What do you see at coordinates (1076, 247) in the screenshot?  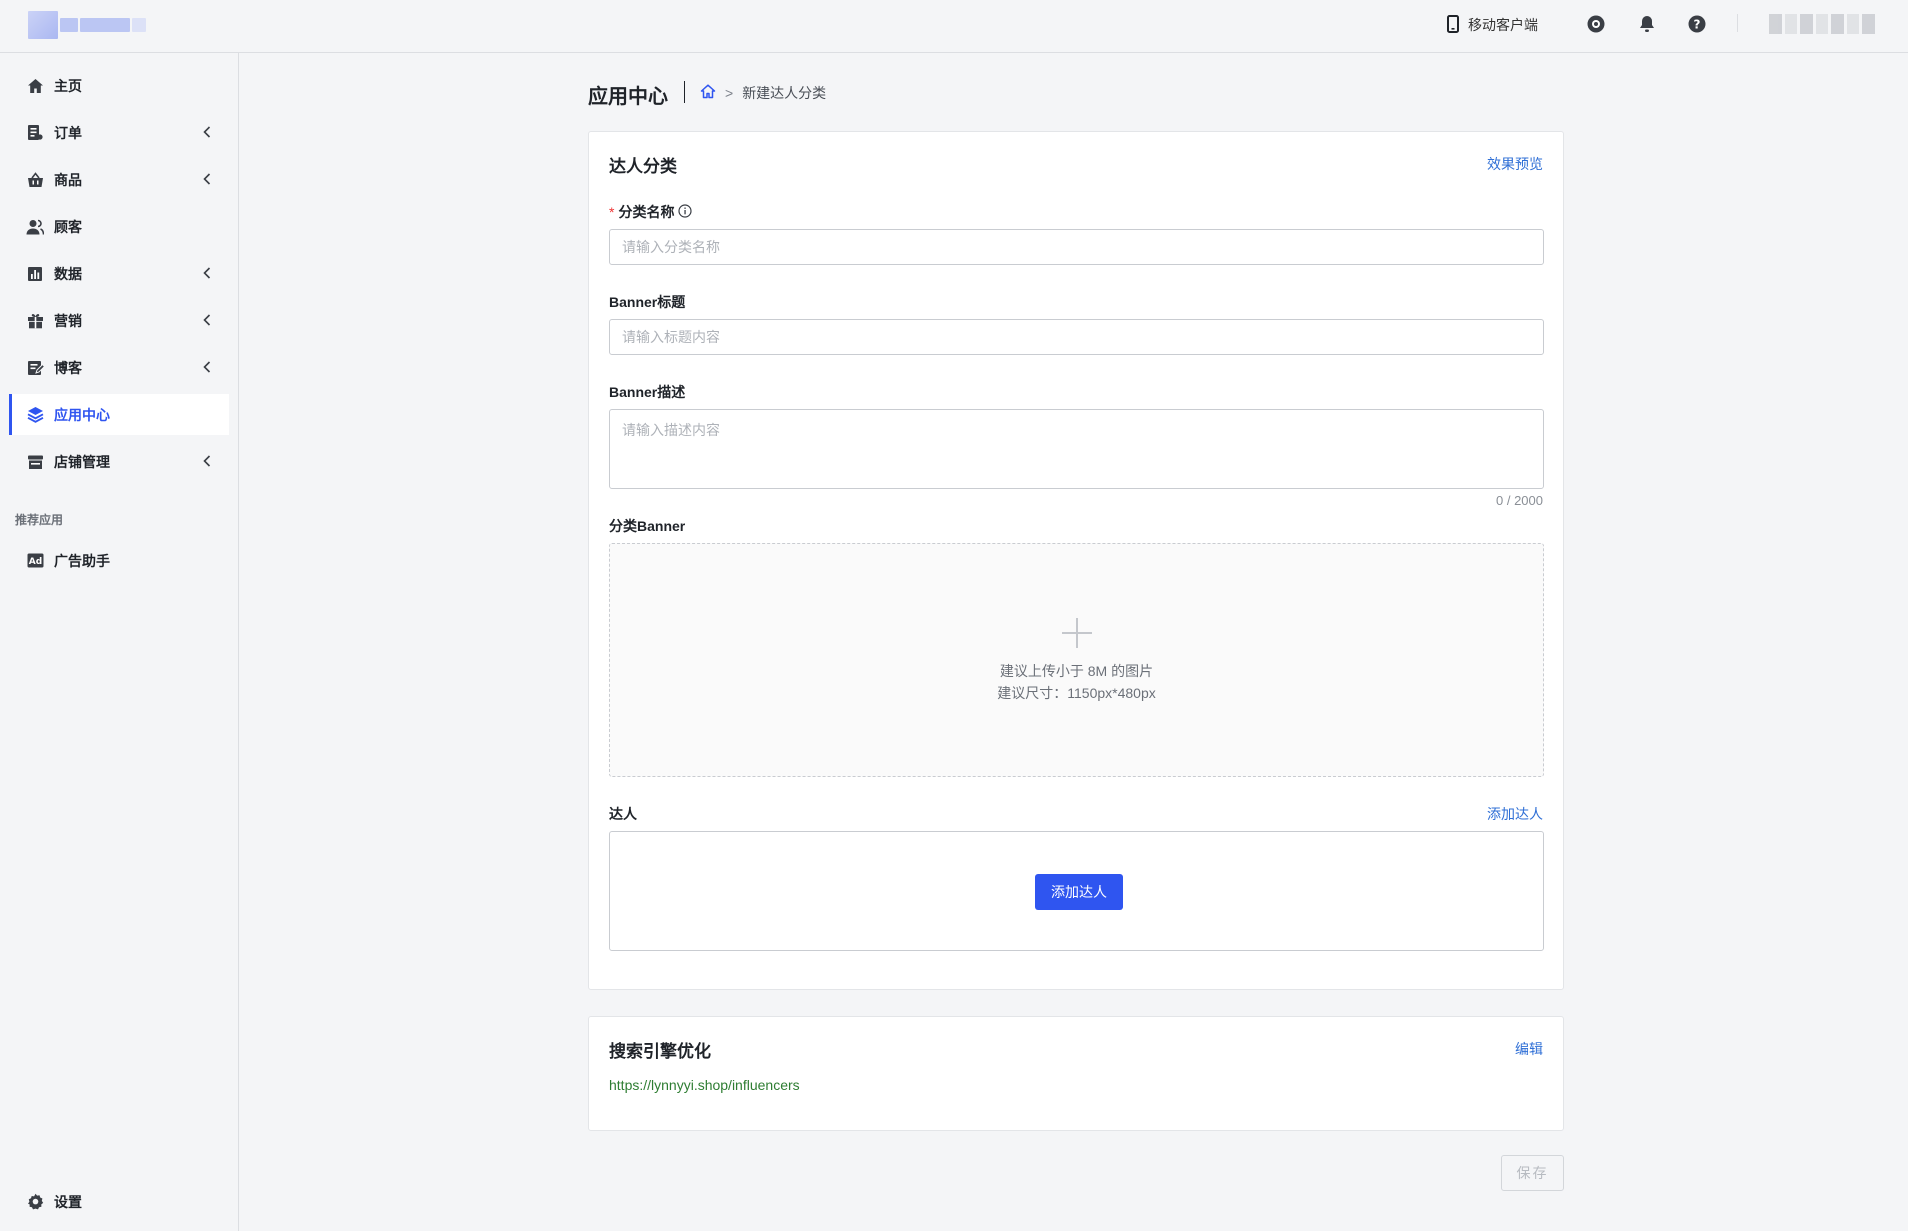 I see `category-name-input` at bounding box center [1076, 247].